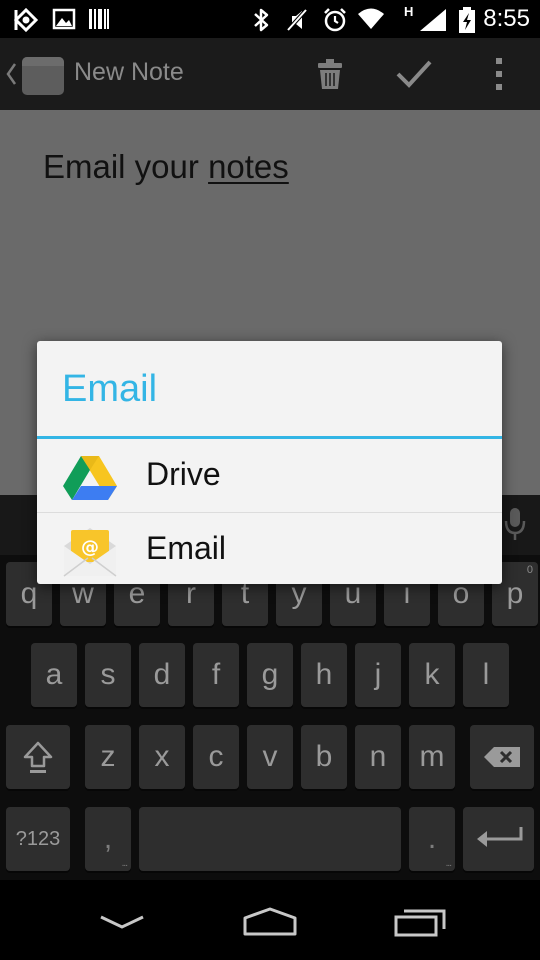  Describe the element at coordinates (261, 20) in the screenshot. I see `bluetooth-icon` at that location.